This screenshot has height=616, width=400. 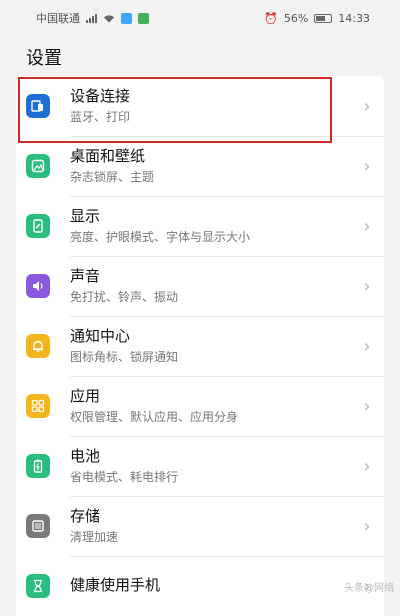 What do you see at coordinates (213, 166) in the screenshot?
I see `item-texts: 桌面和壁纸 杂志锁屏、主题` at bounding box center [213, 166].